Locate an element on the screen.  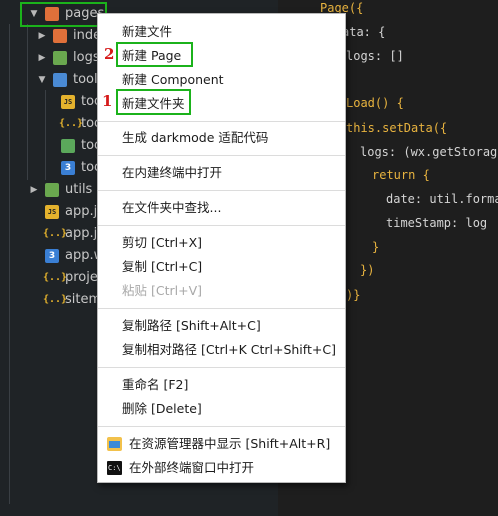
chevron-down-icon: ▼ is located at coordinates (42, 80).